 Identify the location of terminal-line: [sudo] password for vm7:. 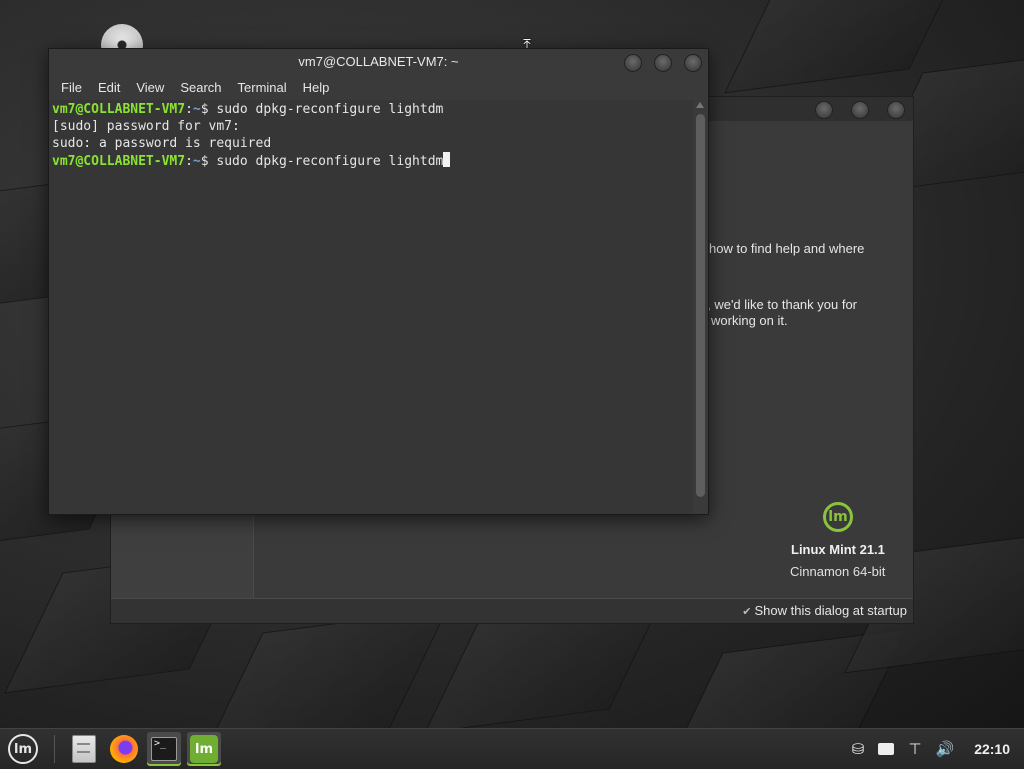
(146, 126).